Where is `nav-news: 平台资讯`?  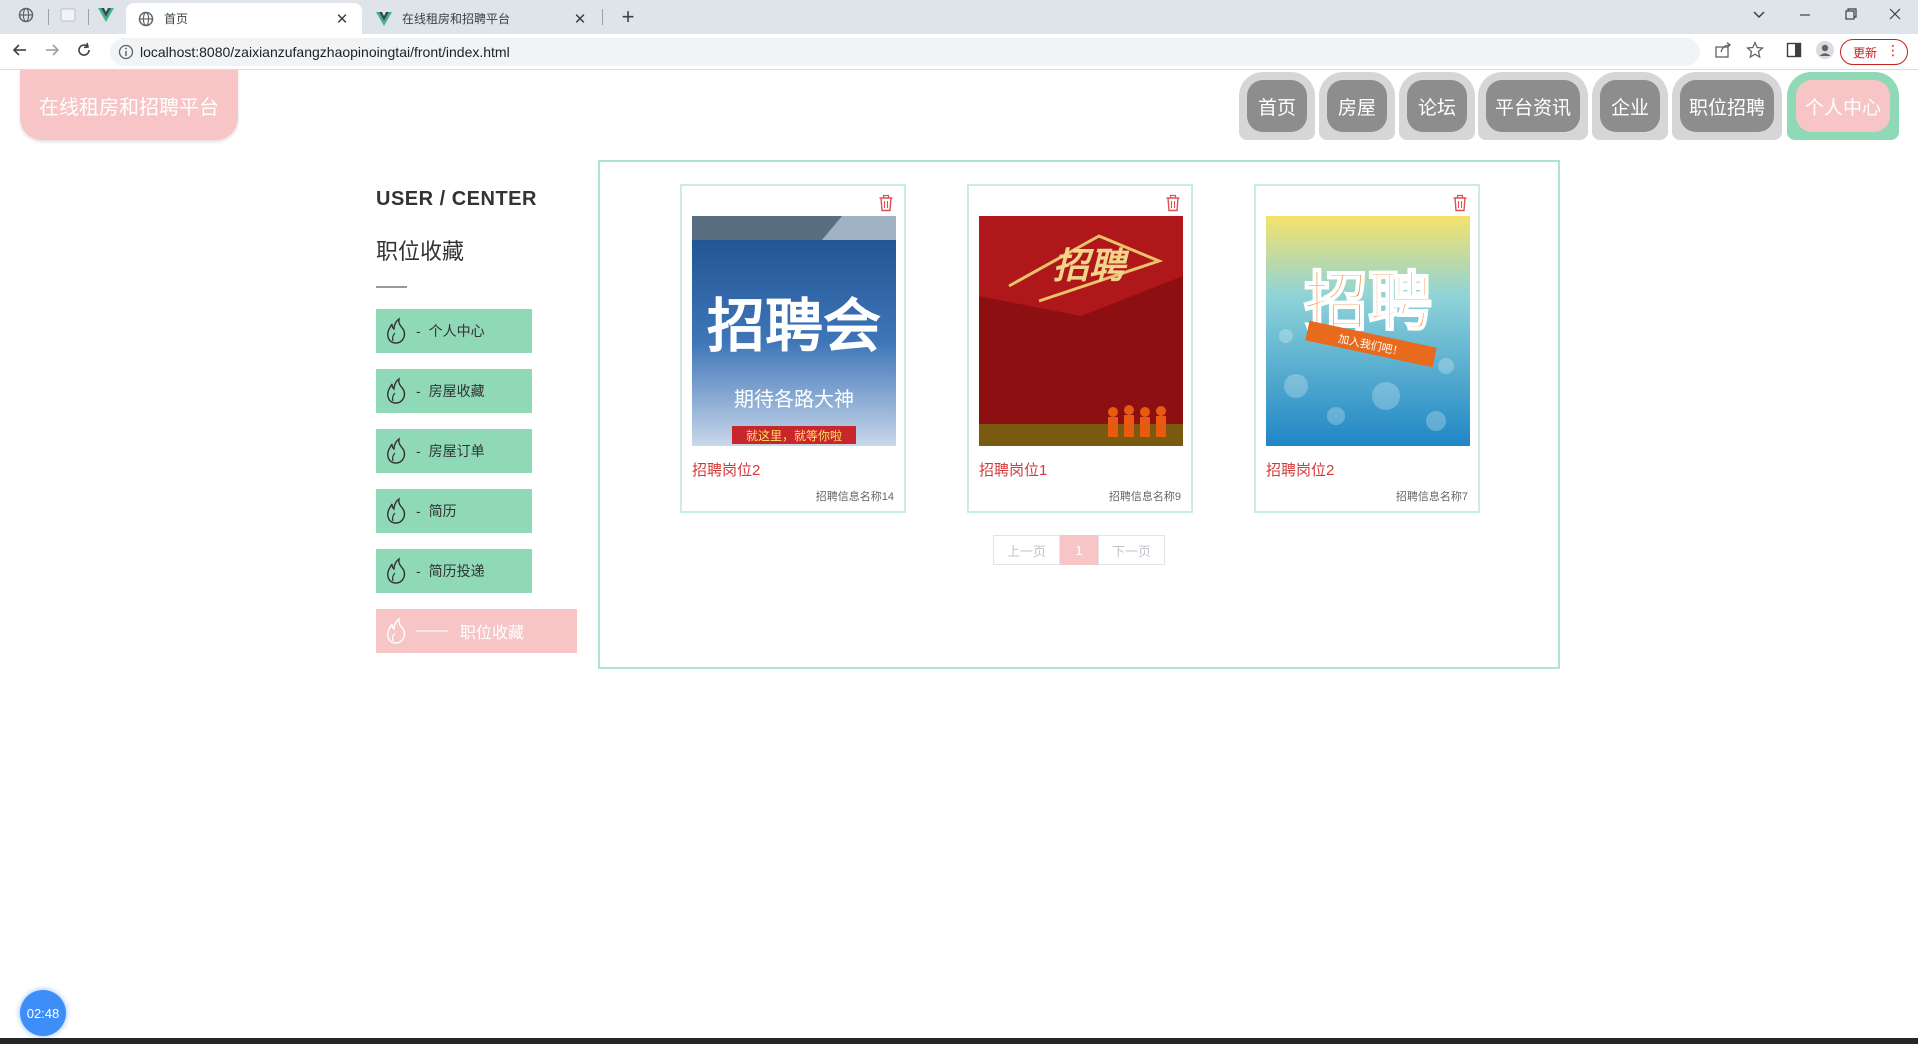 nav-news: 平台资讯 is located at coordinates (1533, 106).